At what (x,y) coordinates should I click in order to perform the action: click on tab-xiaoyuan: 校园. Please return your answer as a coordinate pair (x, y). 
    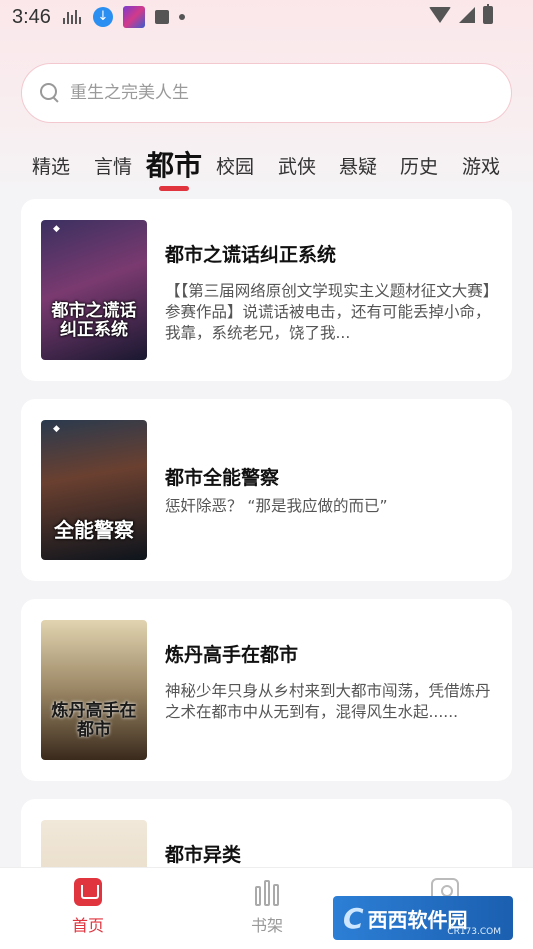
    Looking at the image, I should click on (235, 165).